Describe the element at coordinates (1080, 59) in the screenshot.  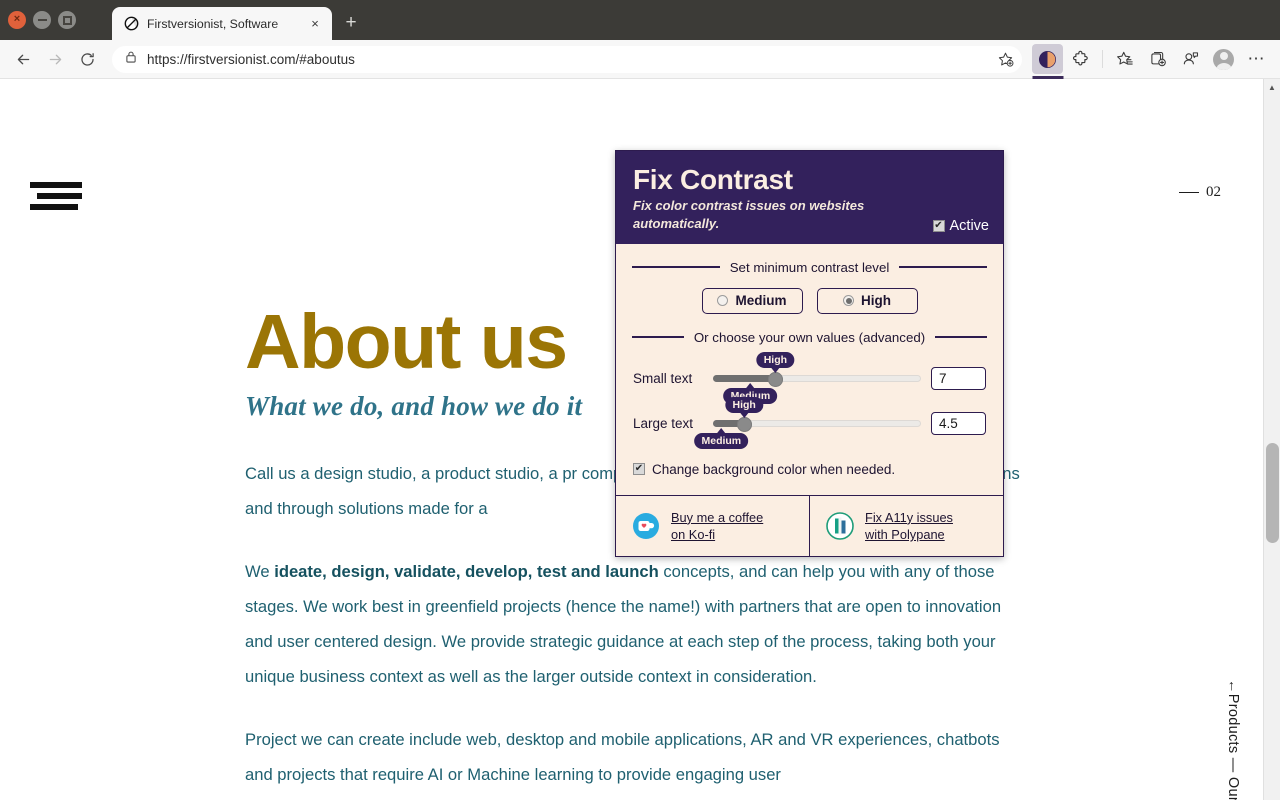
I see `extensions-puzzle-icon` at that location.